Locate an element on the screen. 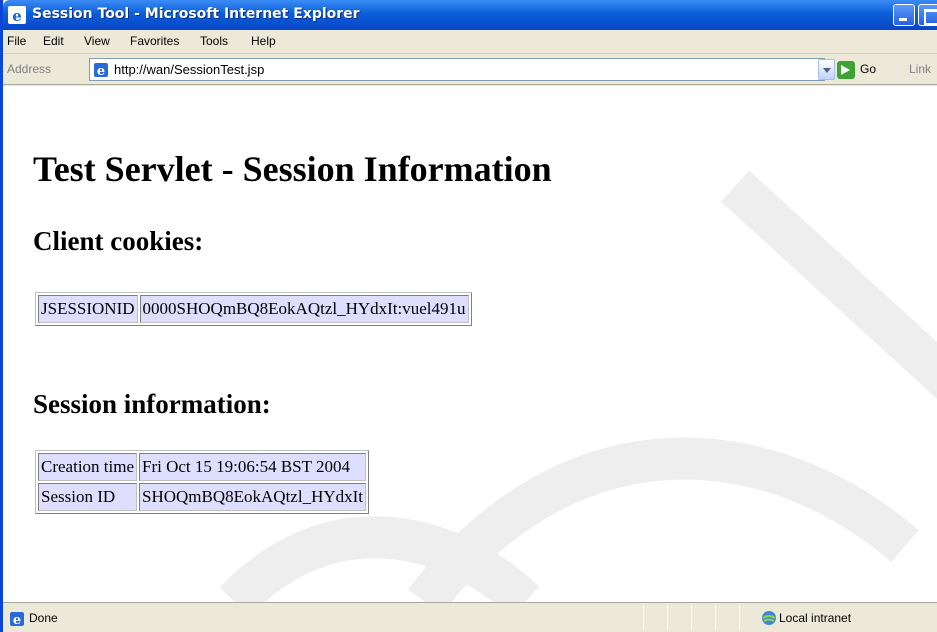 The width and height of the screenshot is (937, 632). status-bar: e Done Local intranet is located at coordinates (470, 617).